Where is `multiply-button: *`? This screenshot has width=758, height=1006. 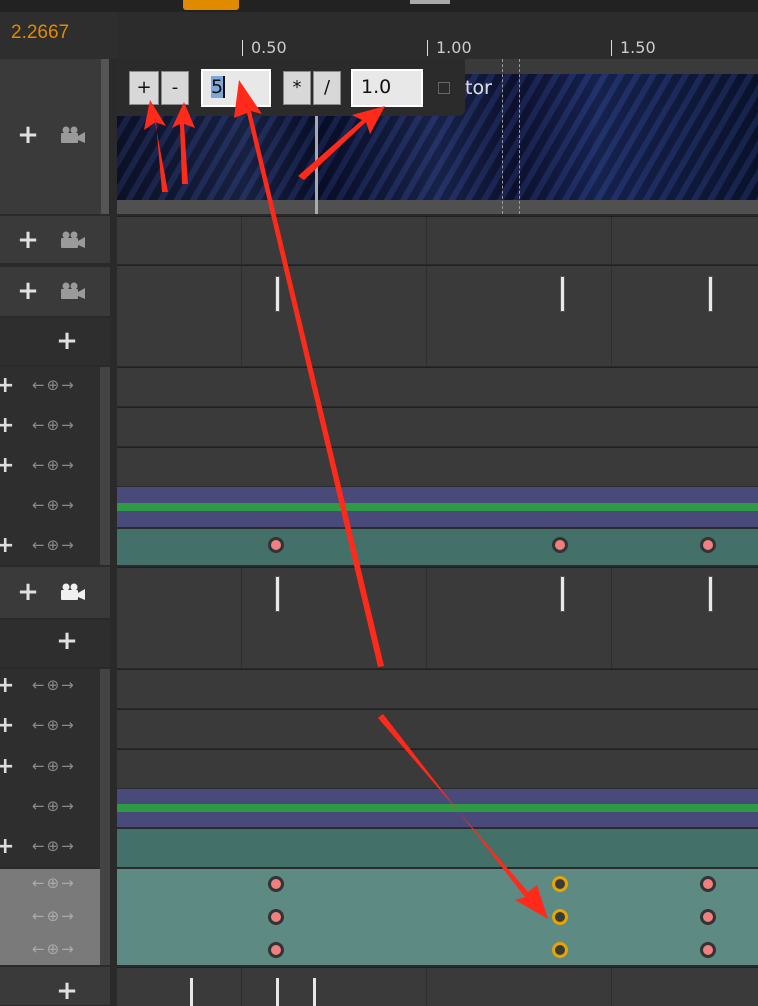
multiply-button: * is located at coordinates (297, 88).